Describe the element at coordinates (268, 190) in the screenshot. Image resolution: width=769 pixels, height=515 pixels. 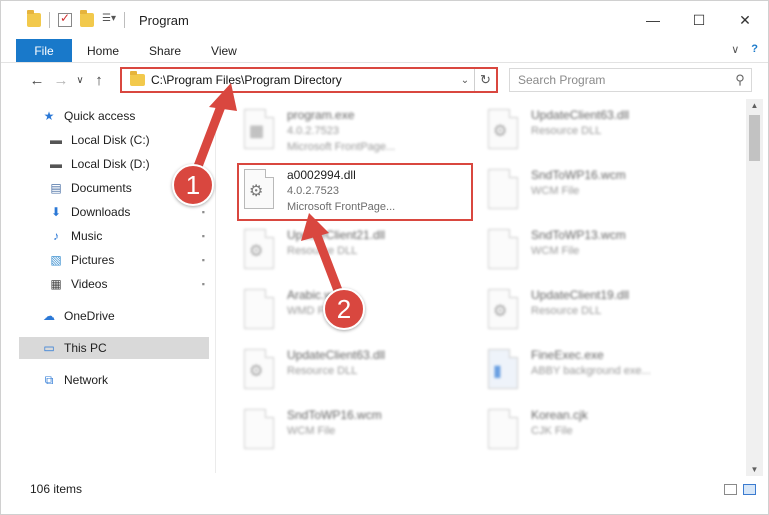
I see `annotation-arrows` at that location.